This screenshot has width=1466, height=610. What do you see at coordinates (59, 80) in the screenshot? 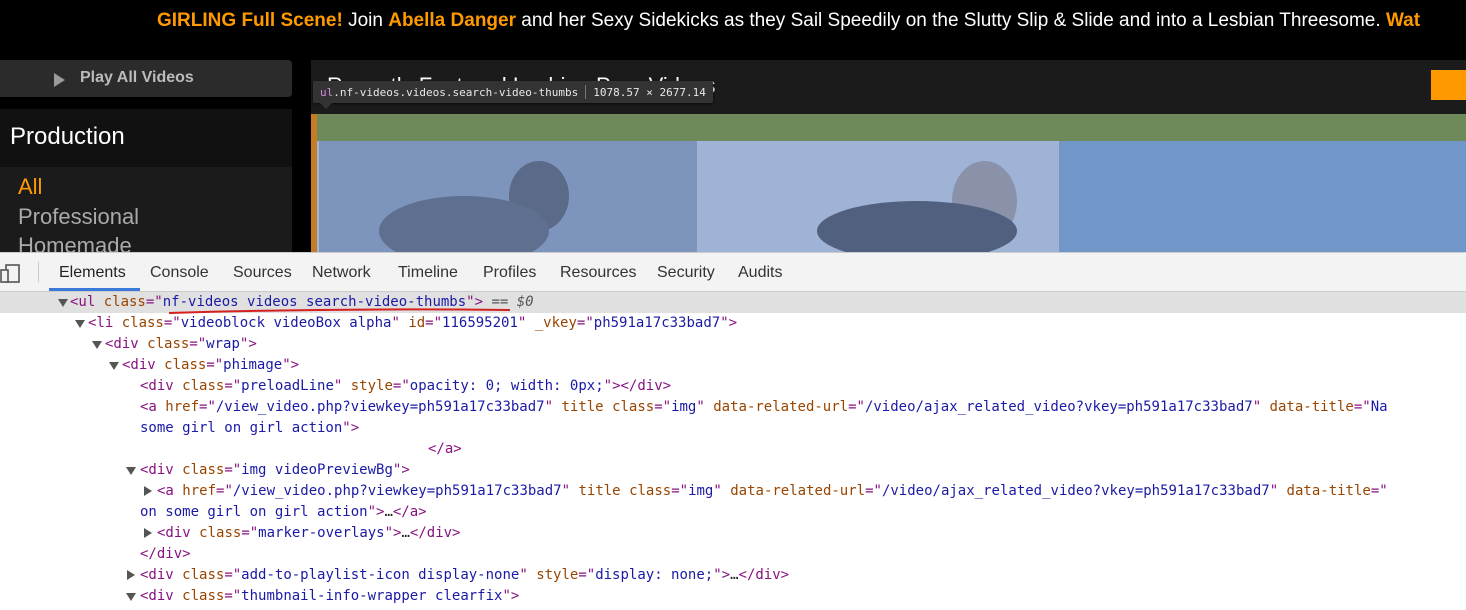
I see `play-icon` at bounding box center [59, 80].